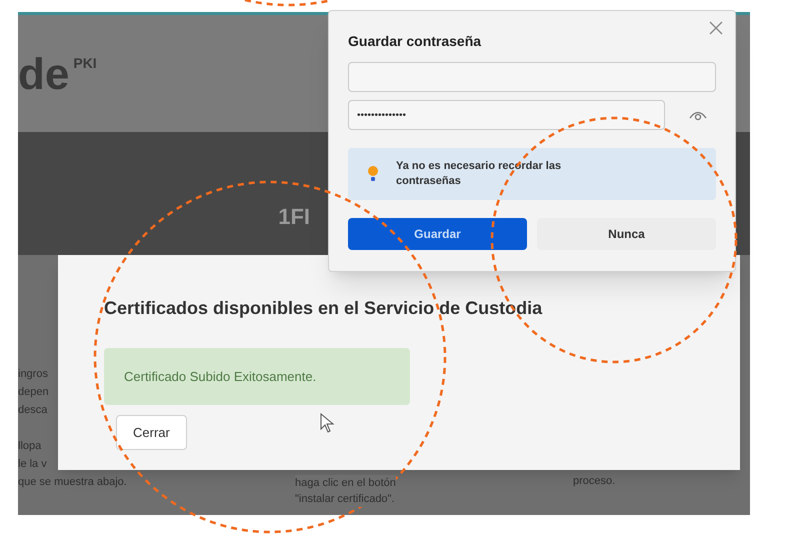  What do you see at coordinates (532, 77) in the screenshot?
I see `username-field` at bounding box center [532, 77].